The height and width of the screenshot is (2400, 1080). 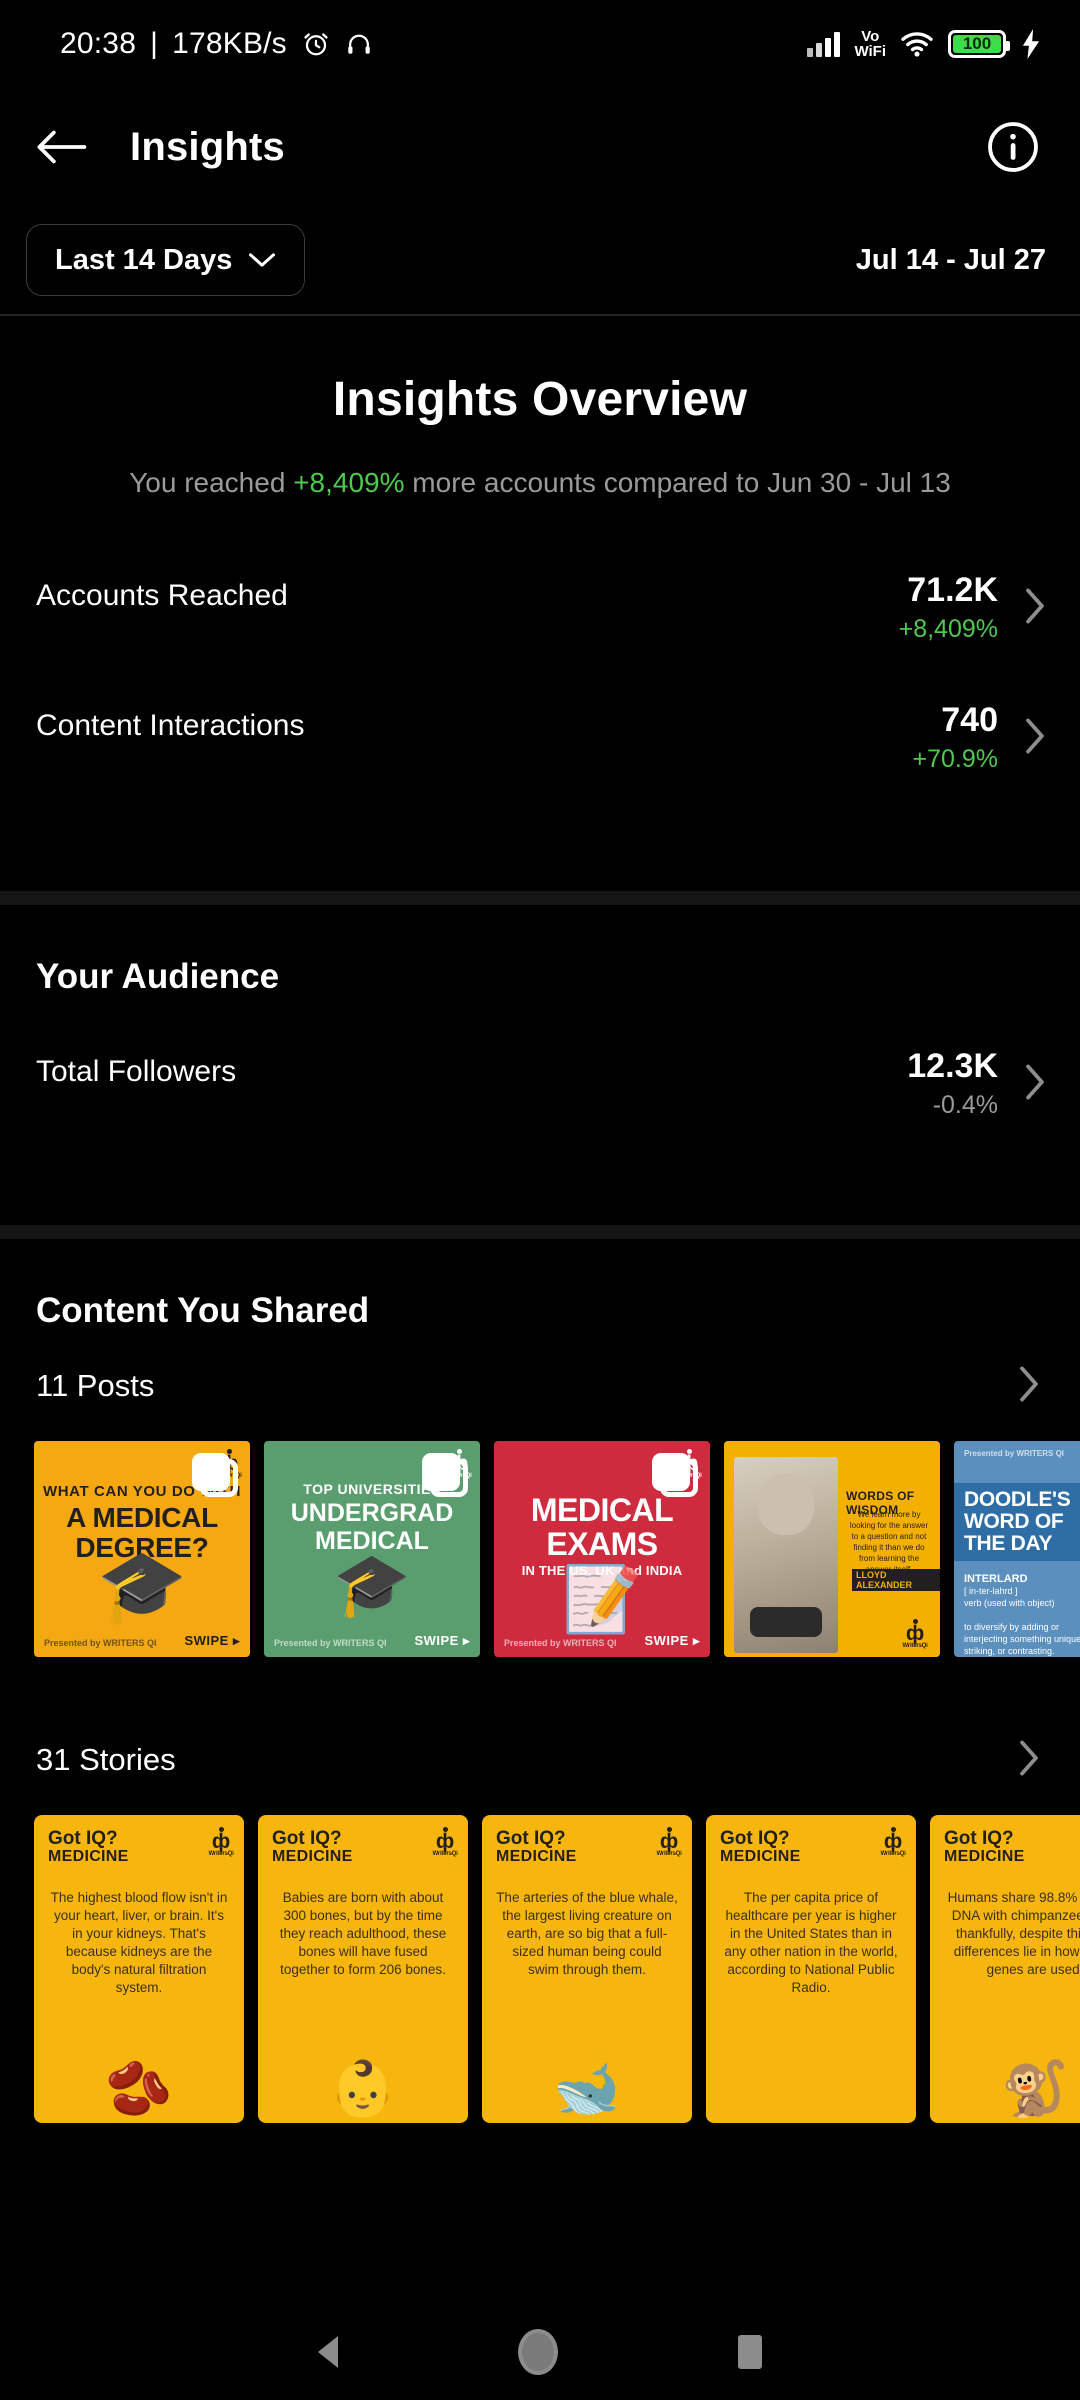 I want to click on battery-icon: 100, so click(x=979, y=44).